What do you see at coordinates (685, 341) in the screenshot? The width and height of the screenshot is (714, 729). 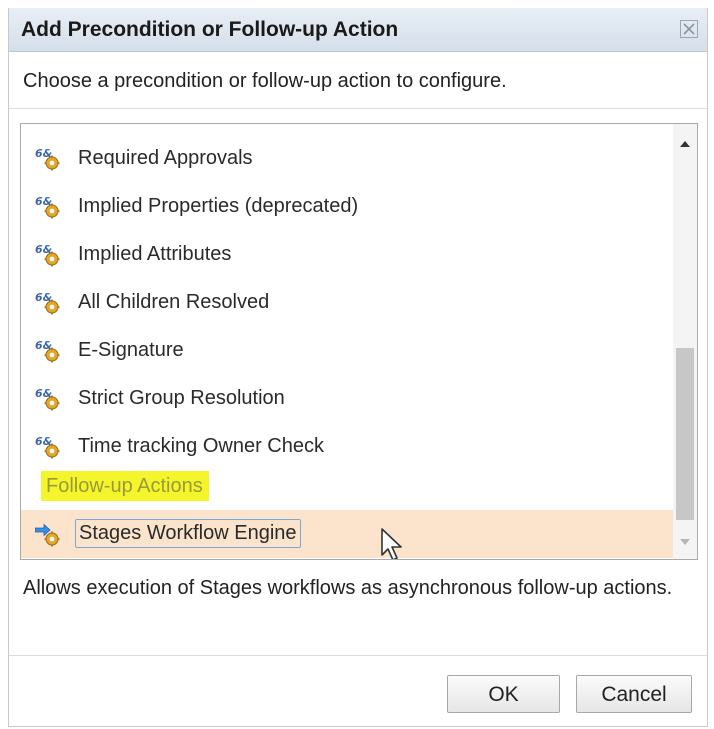 I see `list-scrollbar` at bounding box center [685, 341].